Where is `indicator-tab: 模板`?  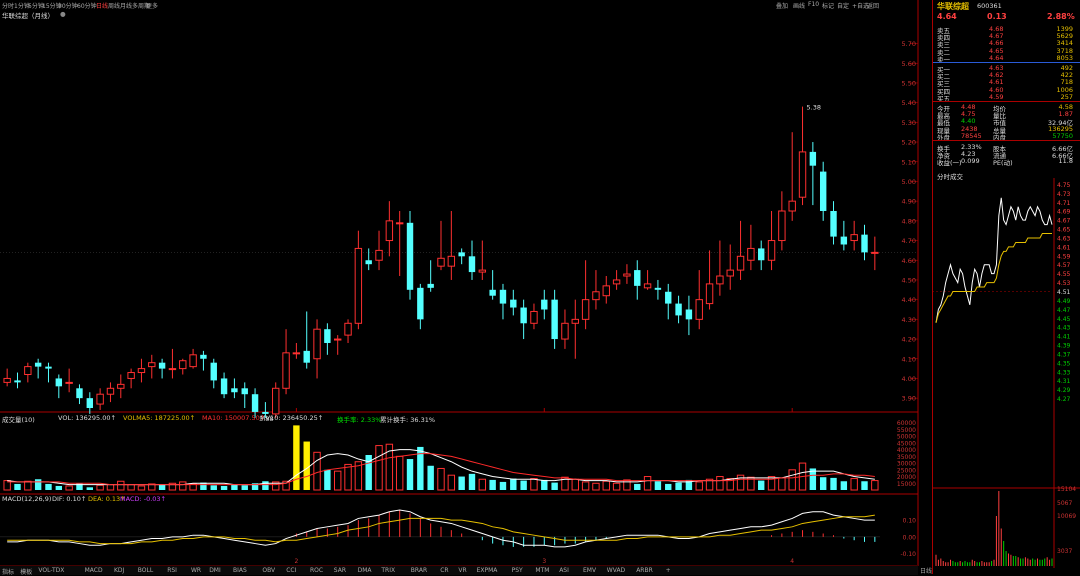
indicator-tab: 模板 is located at coordinates (26, 571).